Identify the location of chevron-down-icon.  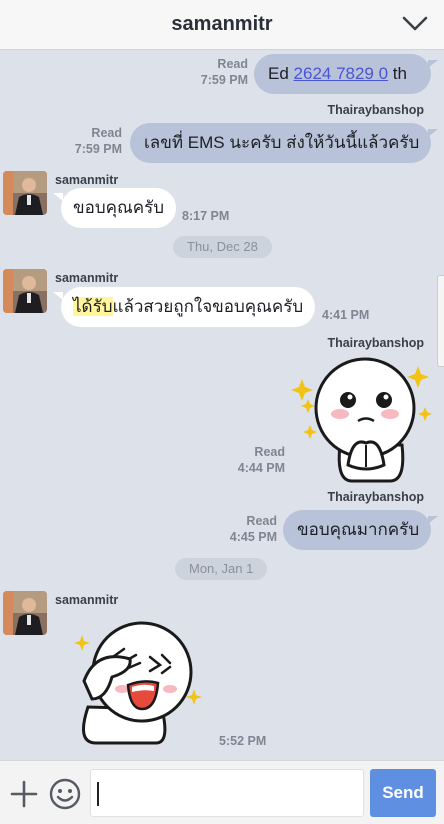
(415, 24).